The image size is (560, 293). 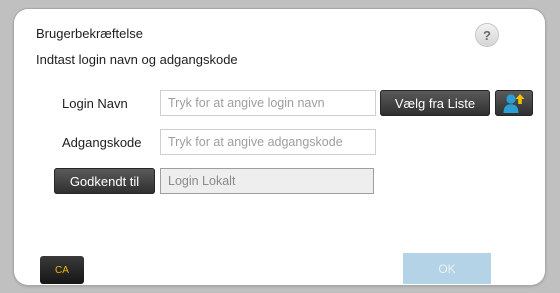 What do you see at coordinates (268, 142) in the screenshot?
I see `password-input: Tryk for at angive adgangskode` at bounding box center [268, 142].